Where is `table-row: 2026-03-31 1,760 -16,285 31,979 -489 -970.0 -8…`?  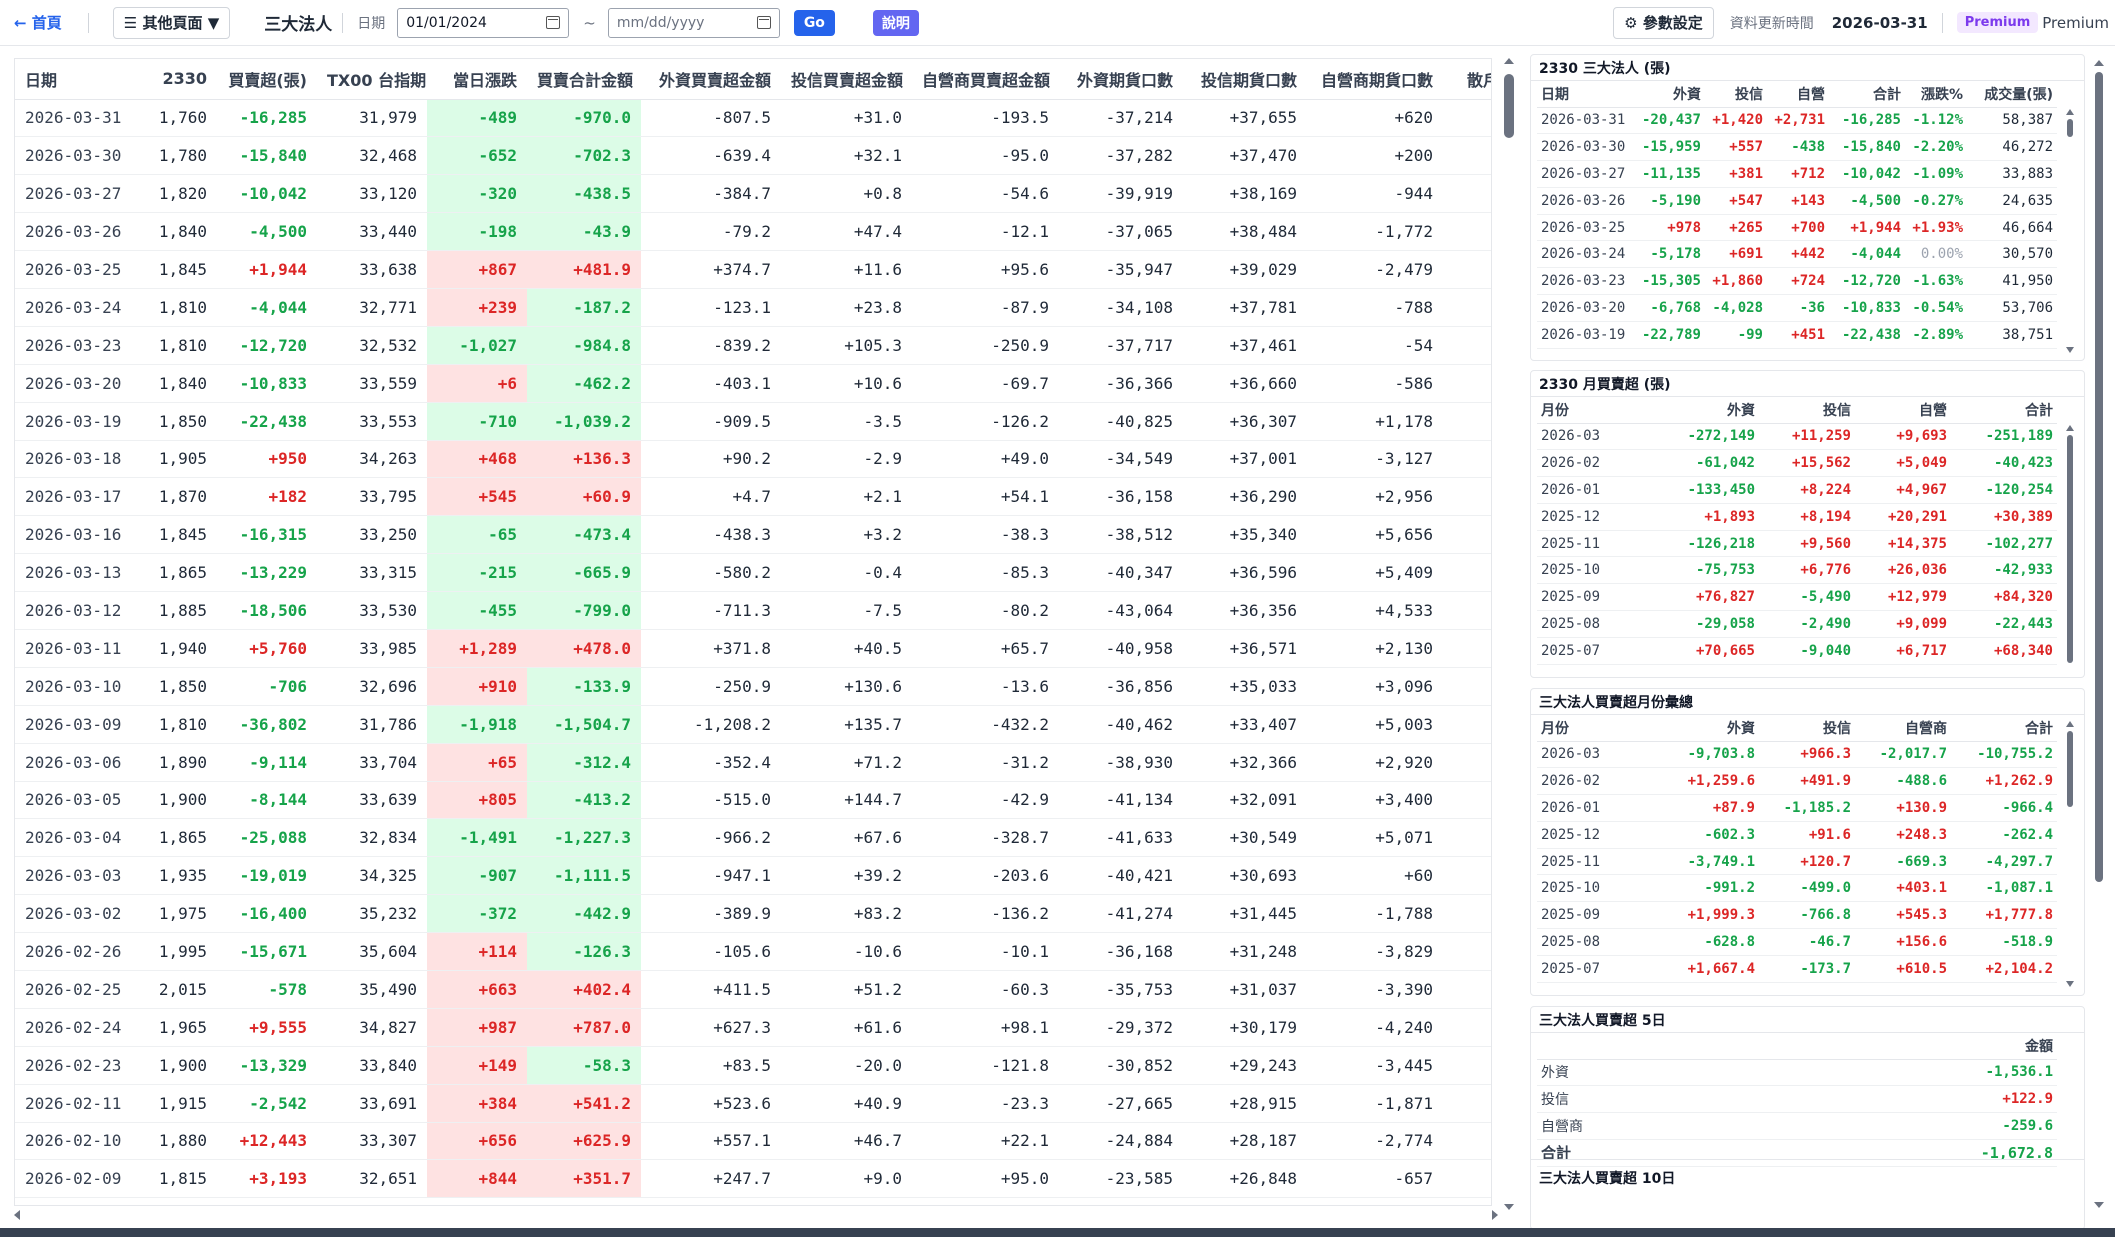
table-row: 2026-03-31 1,760 -16,285 31,979 -489 -970.0 -8… is located at coordinates (753, 118).